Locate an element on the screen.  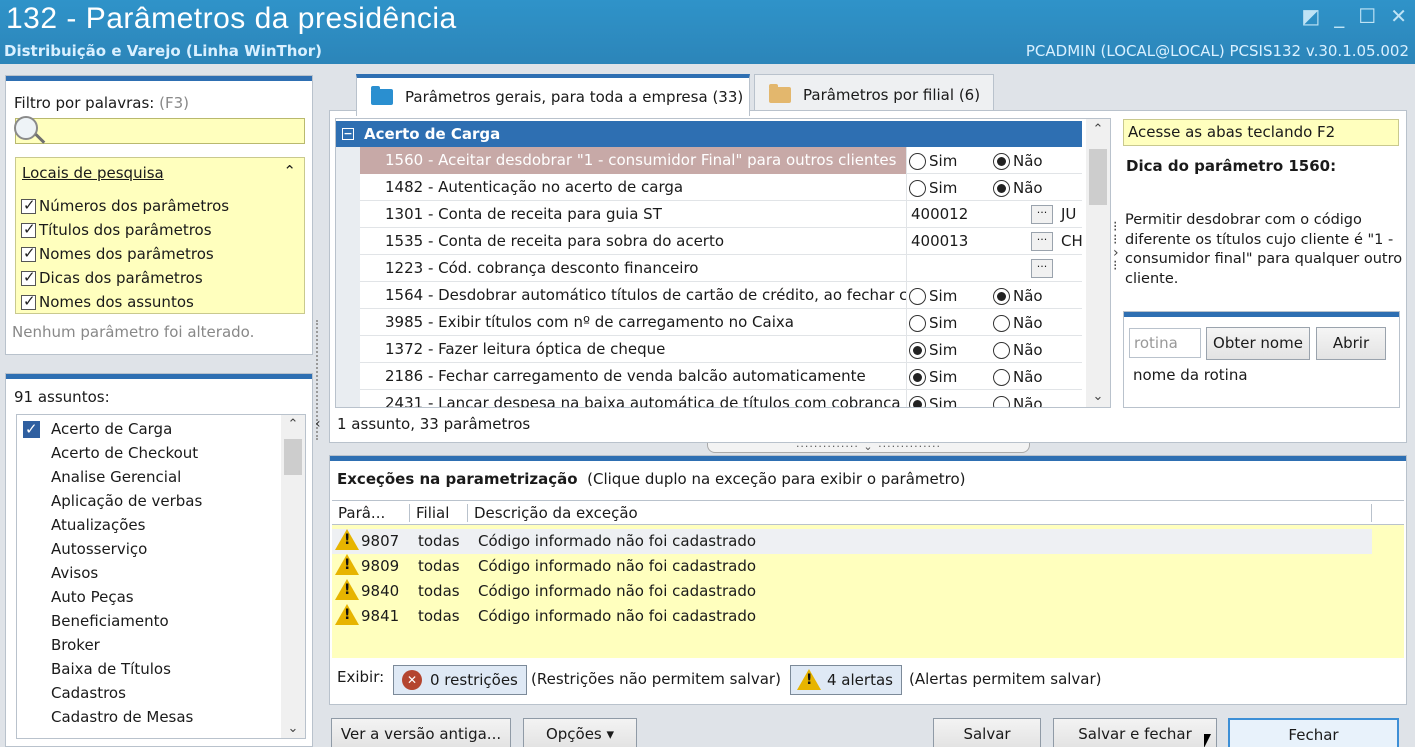
get-name-button: Obter nome is located at coordinates (1258, 343).